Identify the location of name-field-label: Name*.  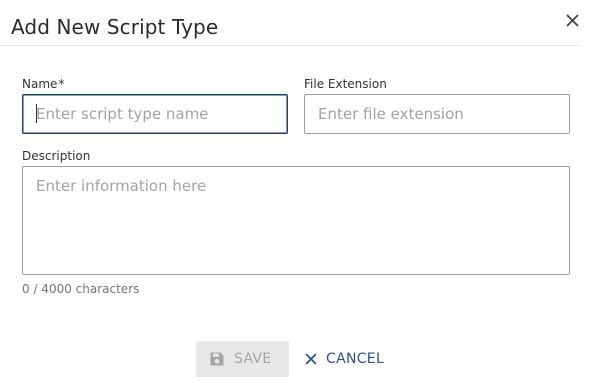
(43, 84).